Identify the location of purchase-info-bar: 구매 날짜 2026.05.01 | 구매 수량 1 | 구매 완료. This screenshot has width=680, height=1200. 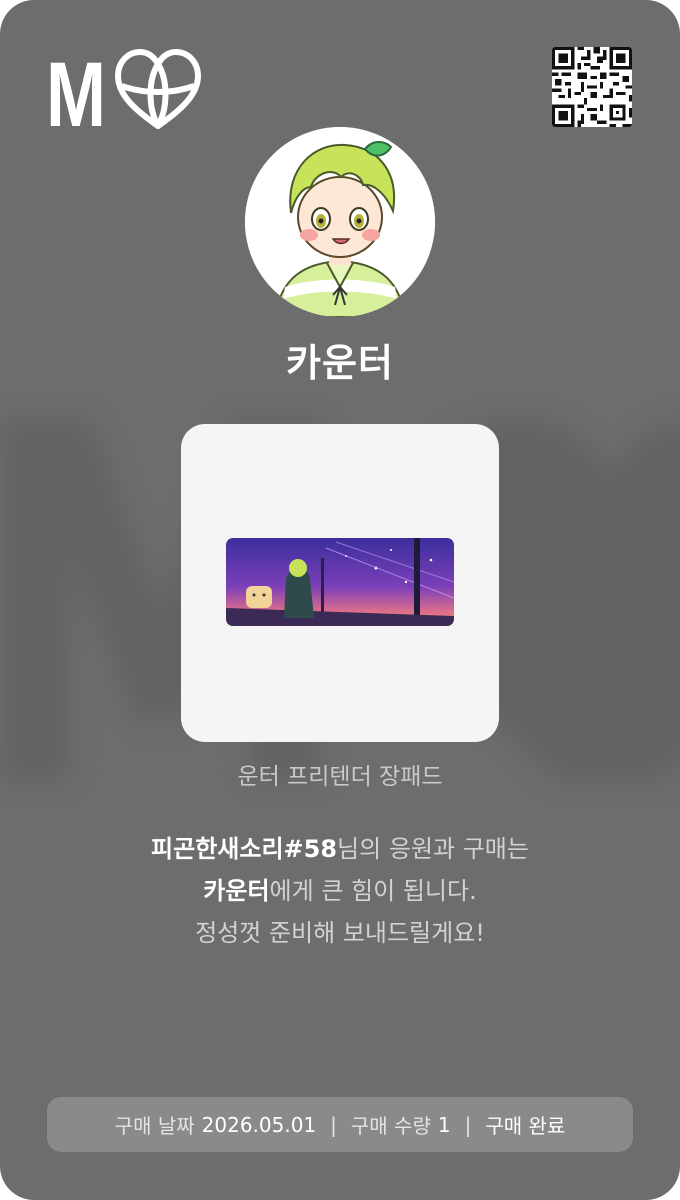
(340, 1124).